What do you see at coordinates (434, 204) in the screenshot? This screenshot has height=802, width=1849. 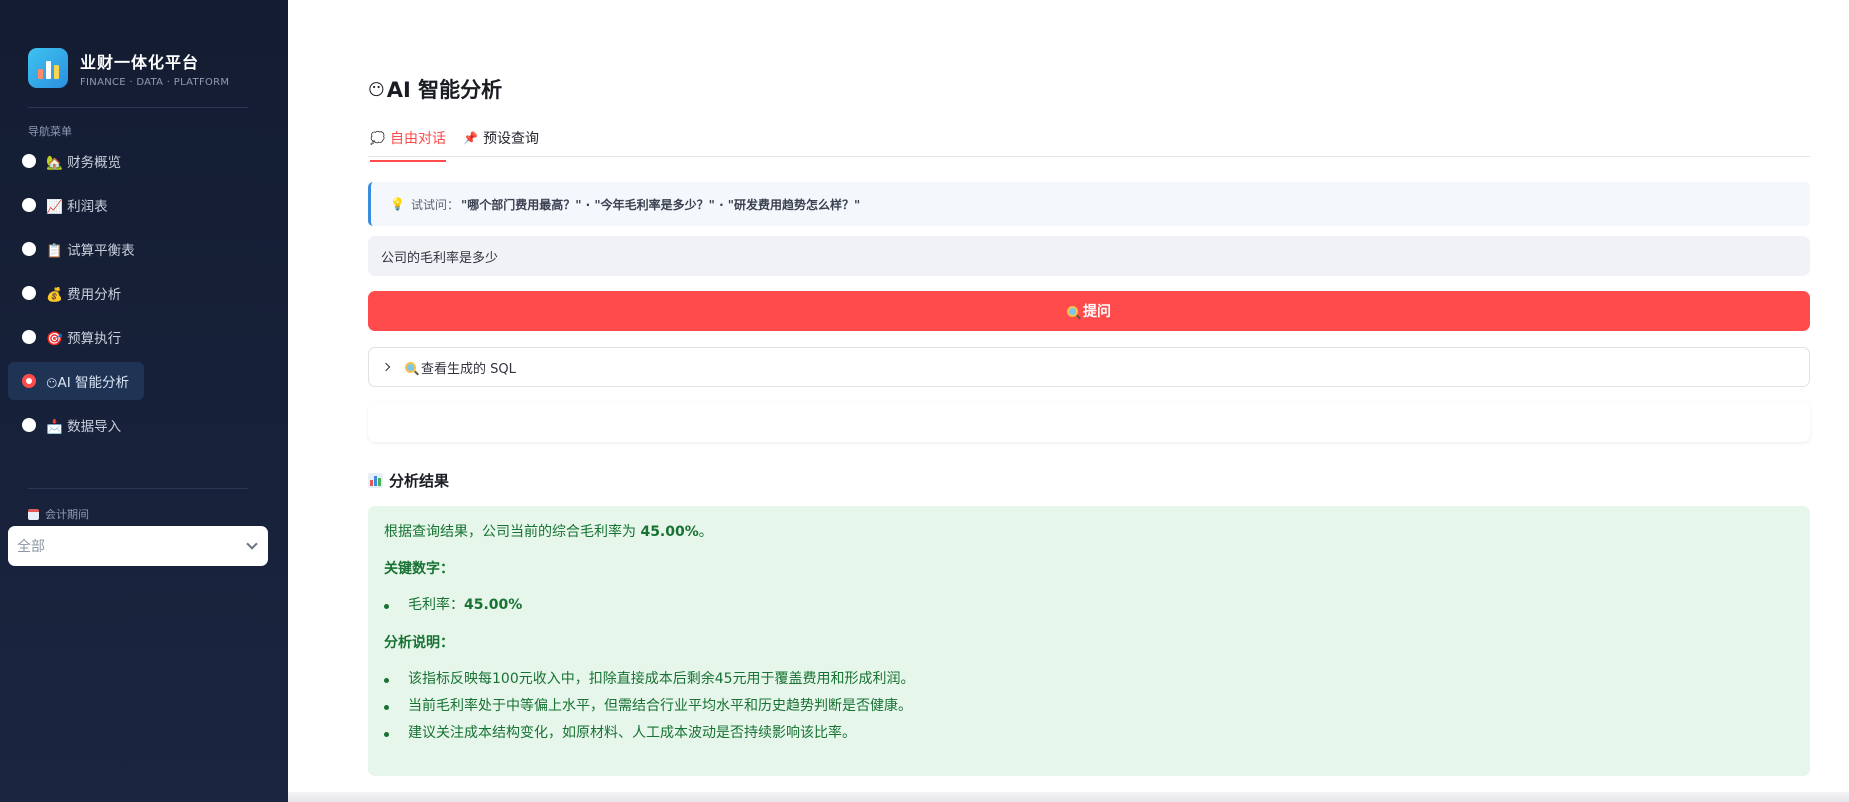 I see `hint-prefix: 试试问：` at bounding box center [434, 204].